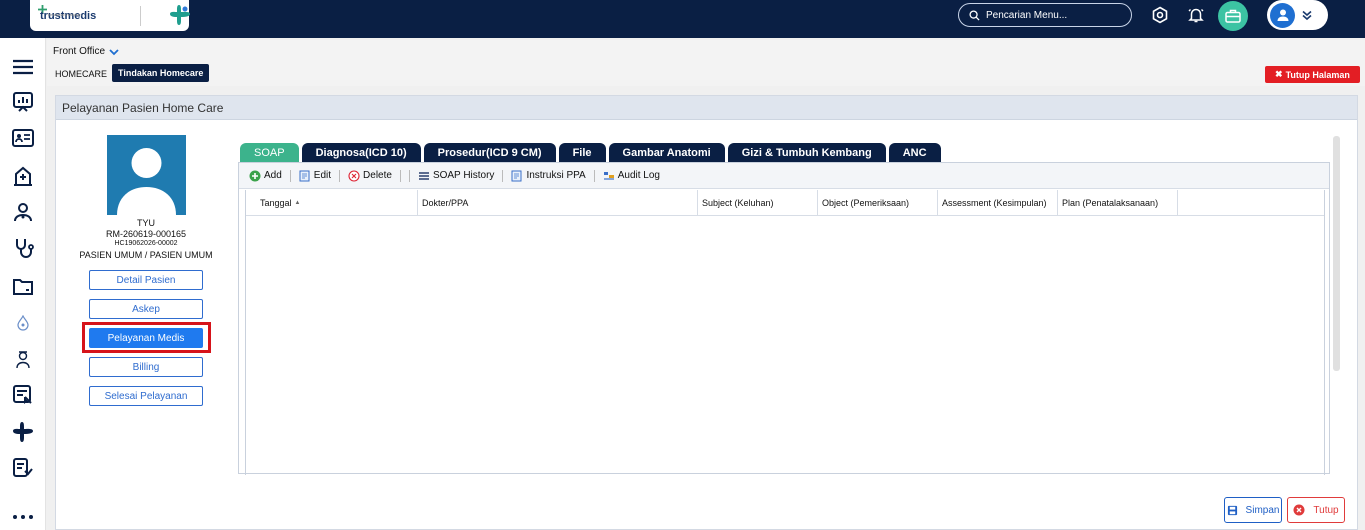  I want to click on hospital-icon, so click(23, 176).